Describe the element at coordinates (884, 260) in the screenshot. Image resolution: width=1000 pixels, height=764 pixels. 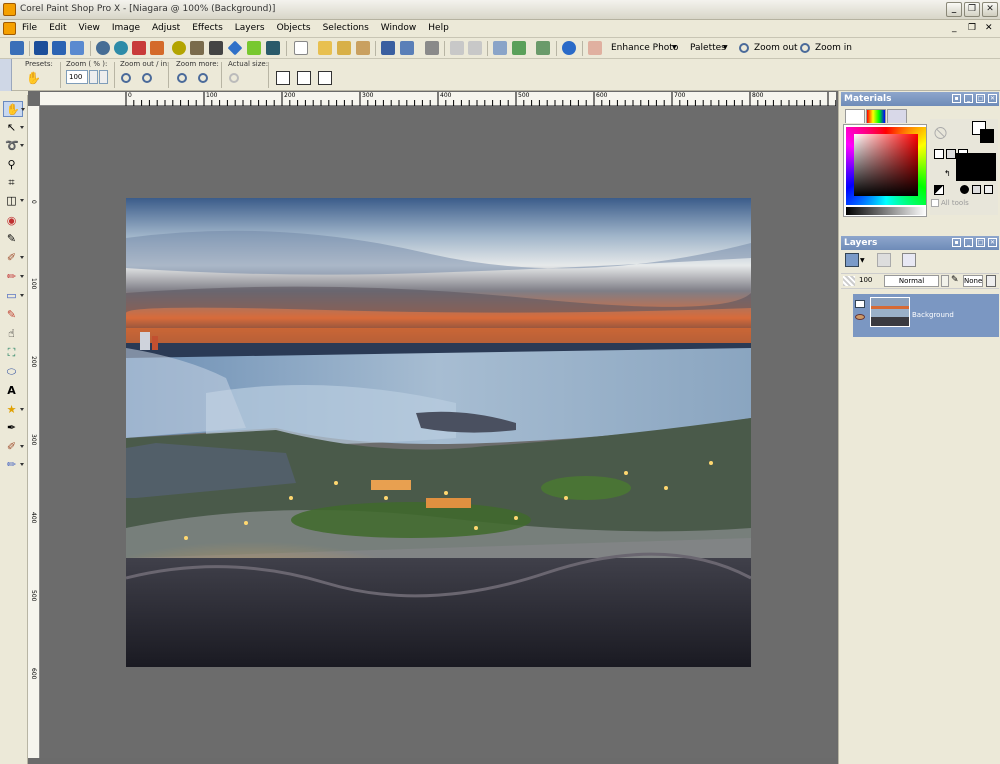
I see `delete-layer-icon` at that location.